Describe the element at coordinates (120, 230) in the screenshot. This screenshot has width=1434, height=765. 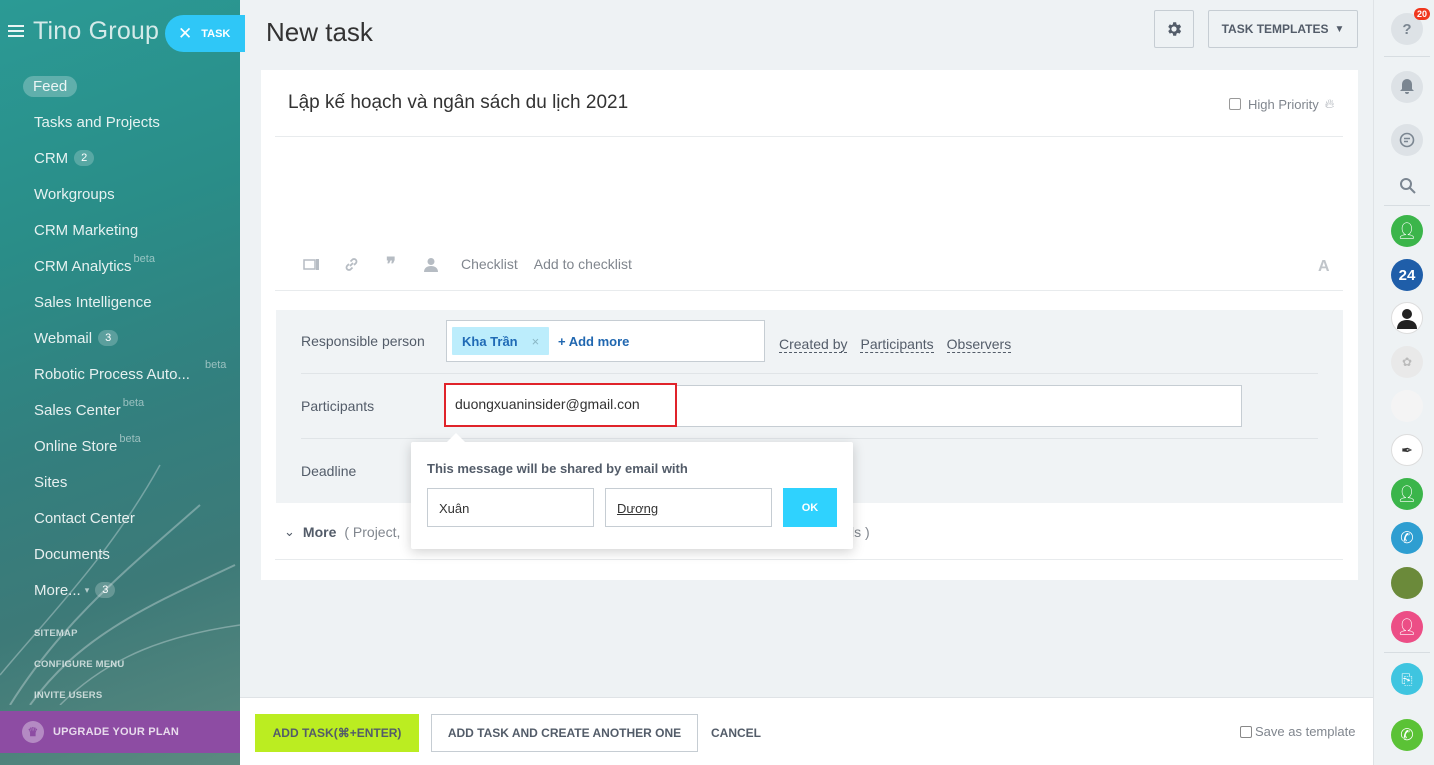
I see `sidebar-item-crm-marketing: CRM Marketing` at that location.